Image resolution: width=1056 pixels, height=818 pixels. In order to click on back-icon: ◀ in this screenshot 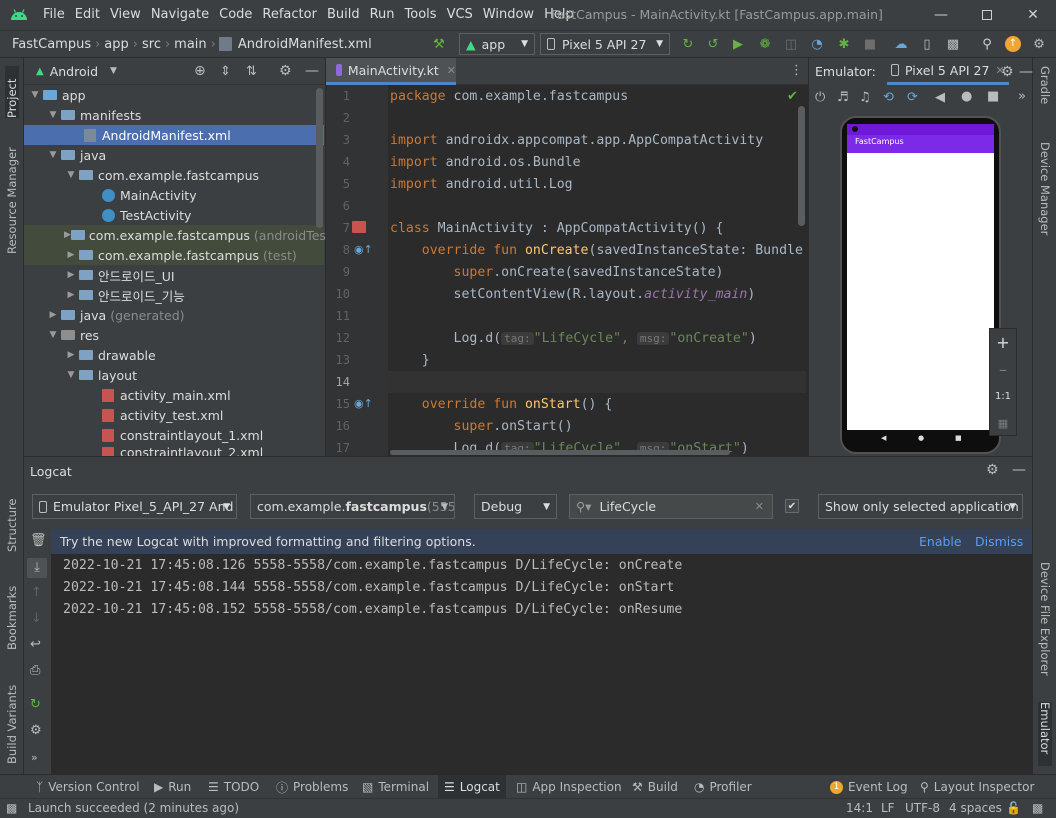, I will do `click(940, 97)`.